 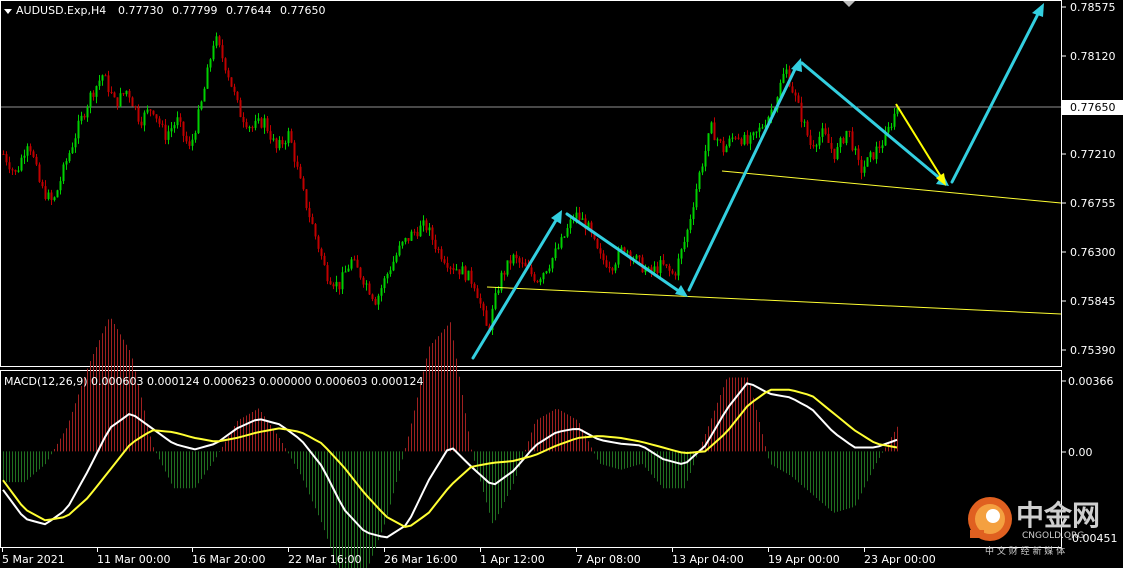 What do you see at coordinates (1093, 7) in the screenshot?
I see `price-axis-label: 0.78575` at bounding box center [1093, 7].